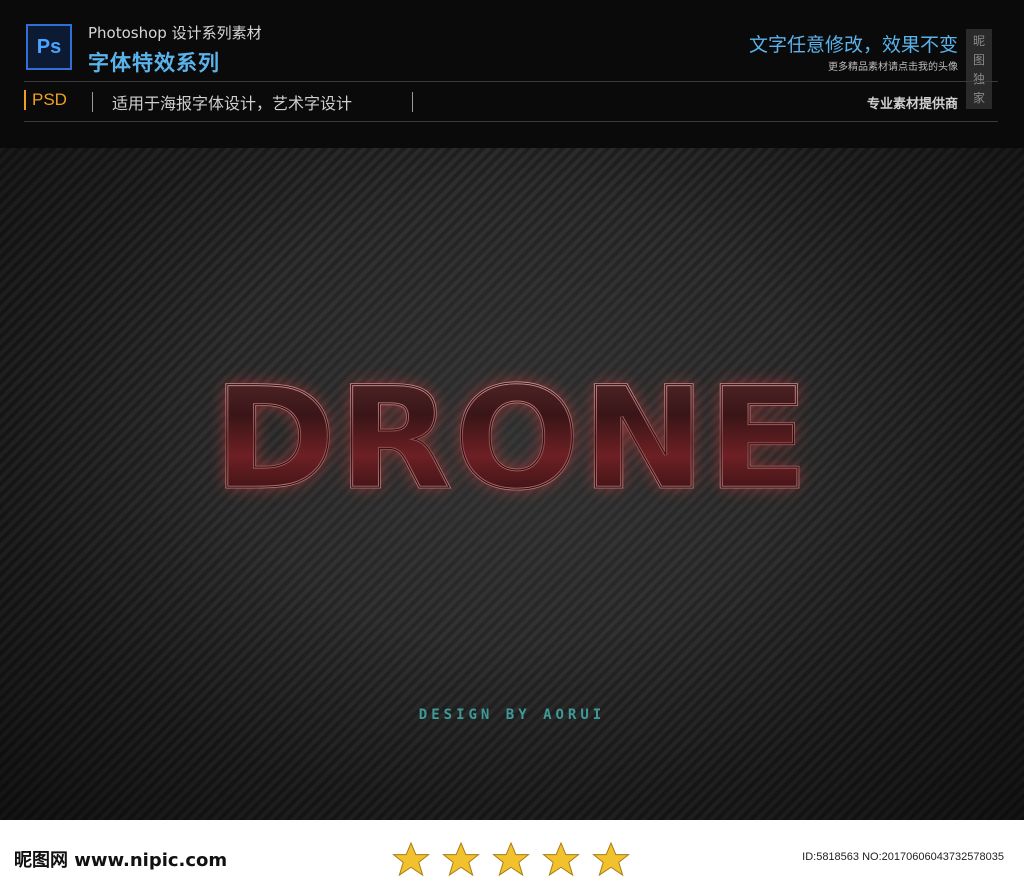 The width and height of the screenshot is (1024, 877). I want to click on rating-stars, so click(511, 859).